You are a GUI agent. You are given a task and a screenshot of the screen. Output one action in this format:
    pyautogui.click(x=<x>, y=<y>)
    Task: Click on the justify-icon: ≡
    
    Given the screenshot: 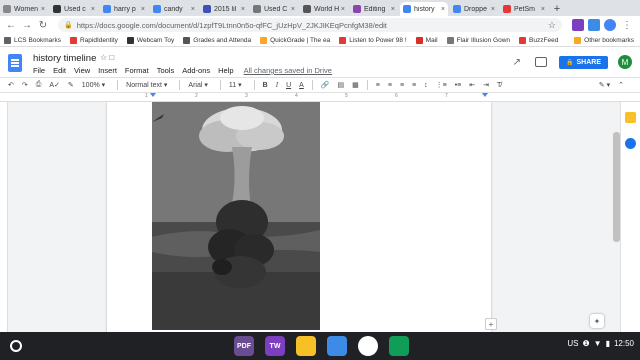 What is the action you would take?
    pyautogui.click(x=414, y=85)
    